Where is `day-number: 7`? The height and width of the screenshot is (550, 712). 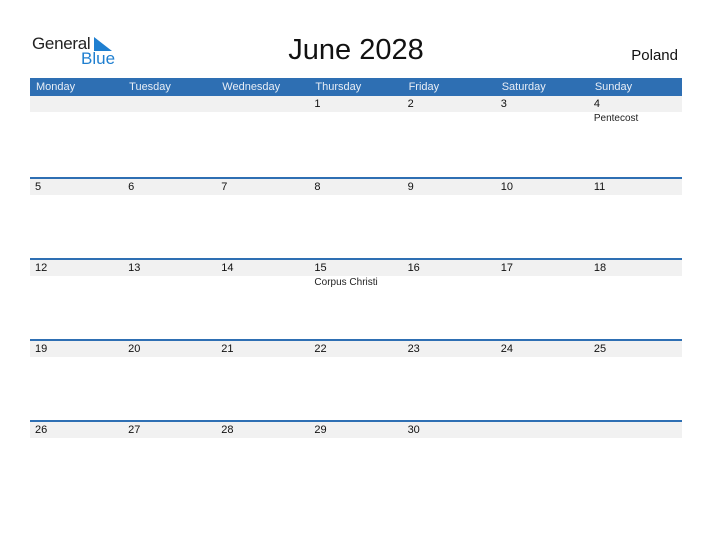
day-number: 7 is located at coordinates (224, 187).